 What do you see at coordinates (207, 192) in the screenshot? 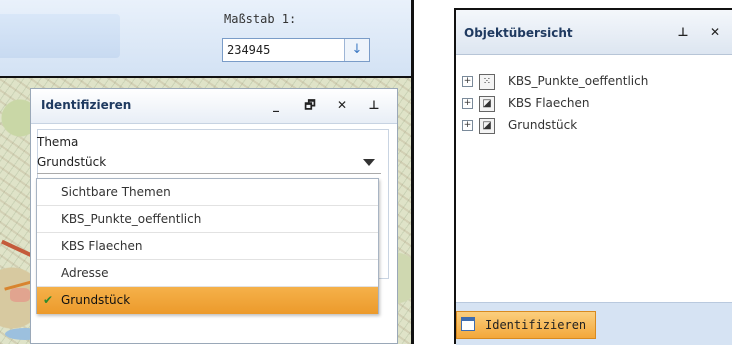
I see `dropdown-item-sichtbare-themen: Sichtbare Themen` at bounding box center [207, 192].